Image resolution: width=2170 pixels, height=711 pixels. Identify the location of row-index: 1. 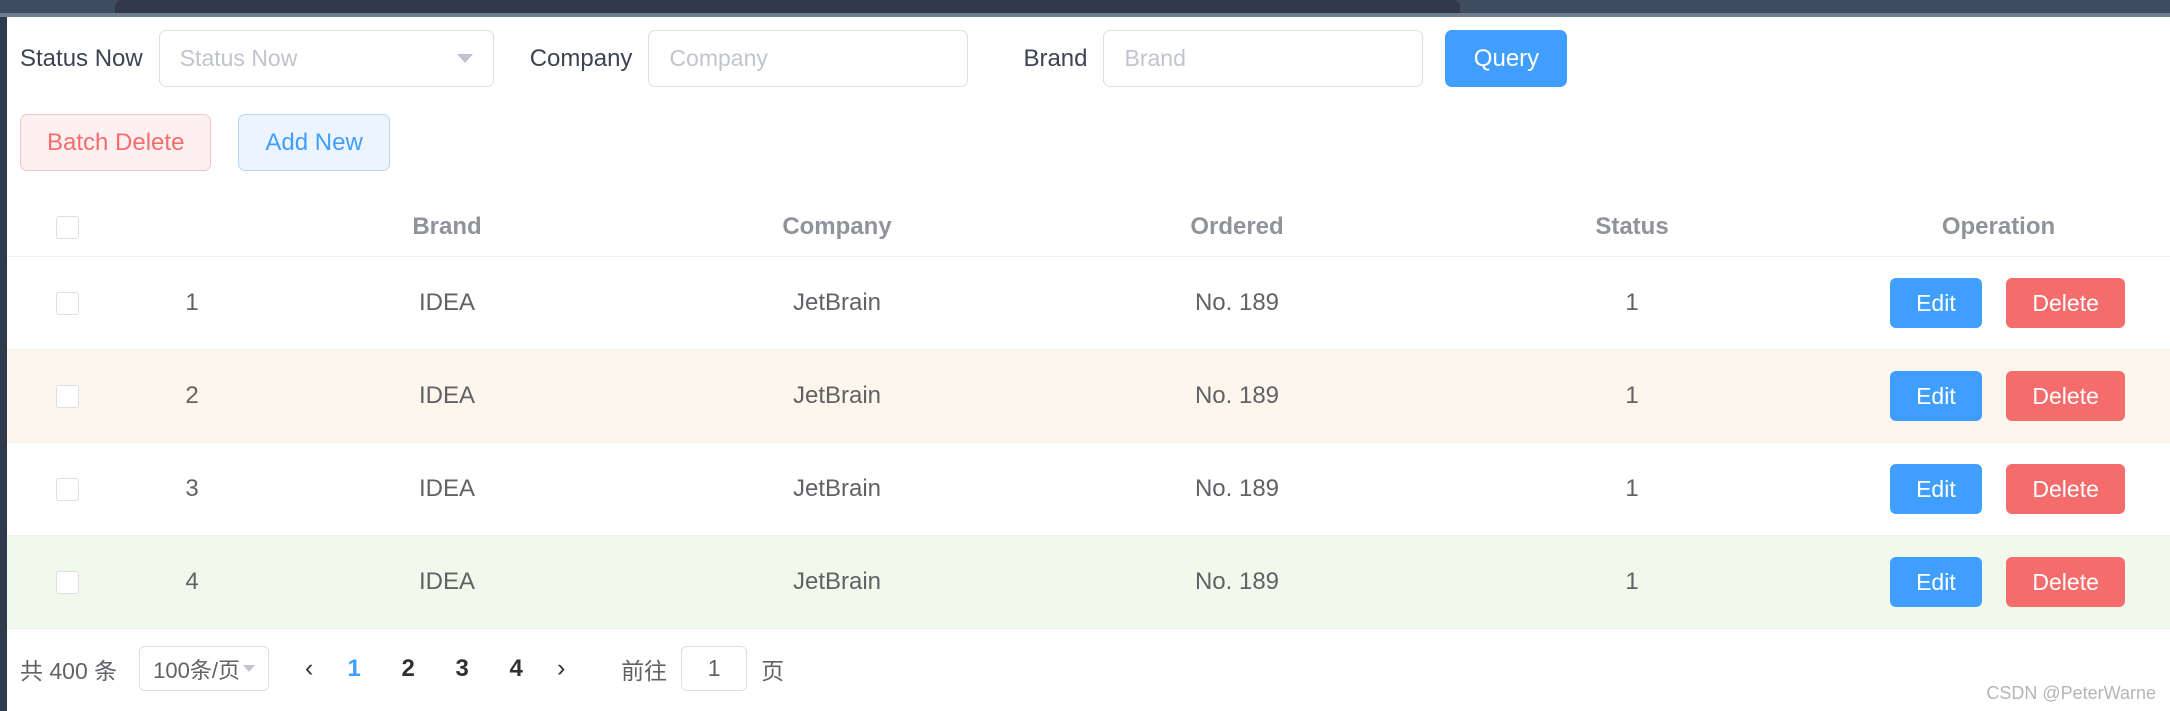
(192, 303).